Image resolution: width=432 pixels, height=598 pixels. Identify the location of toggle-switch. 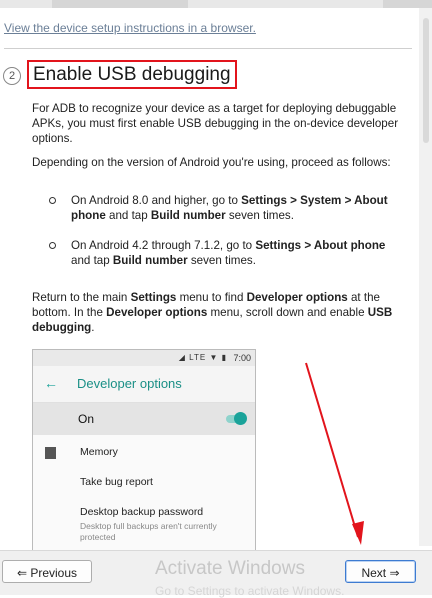
(236, 418).